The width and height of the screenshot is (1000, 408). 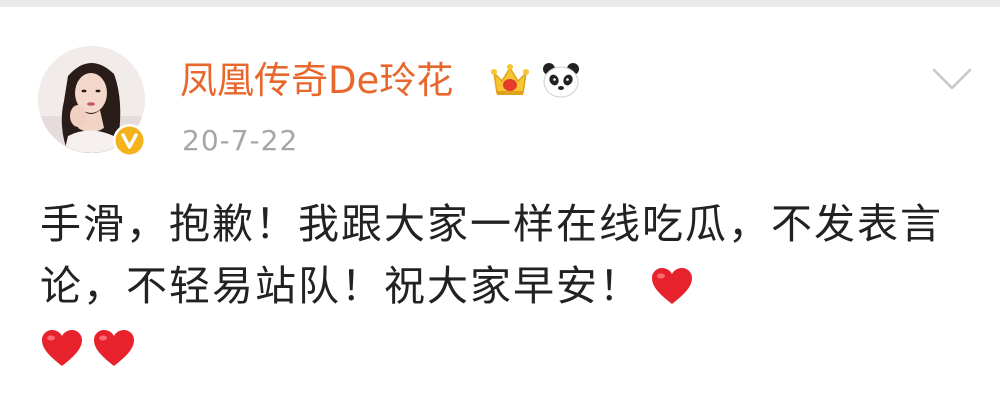 What do you see at coordinates (500, 3) in the screenshot?
I see `top-divider` at bounding box center [500, 3].